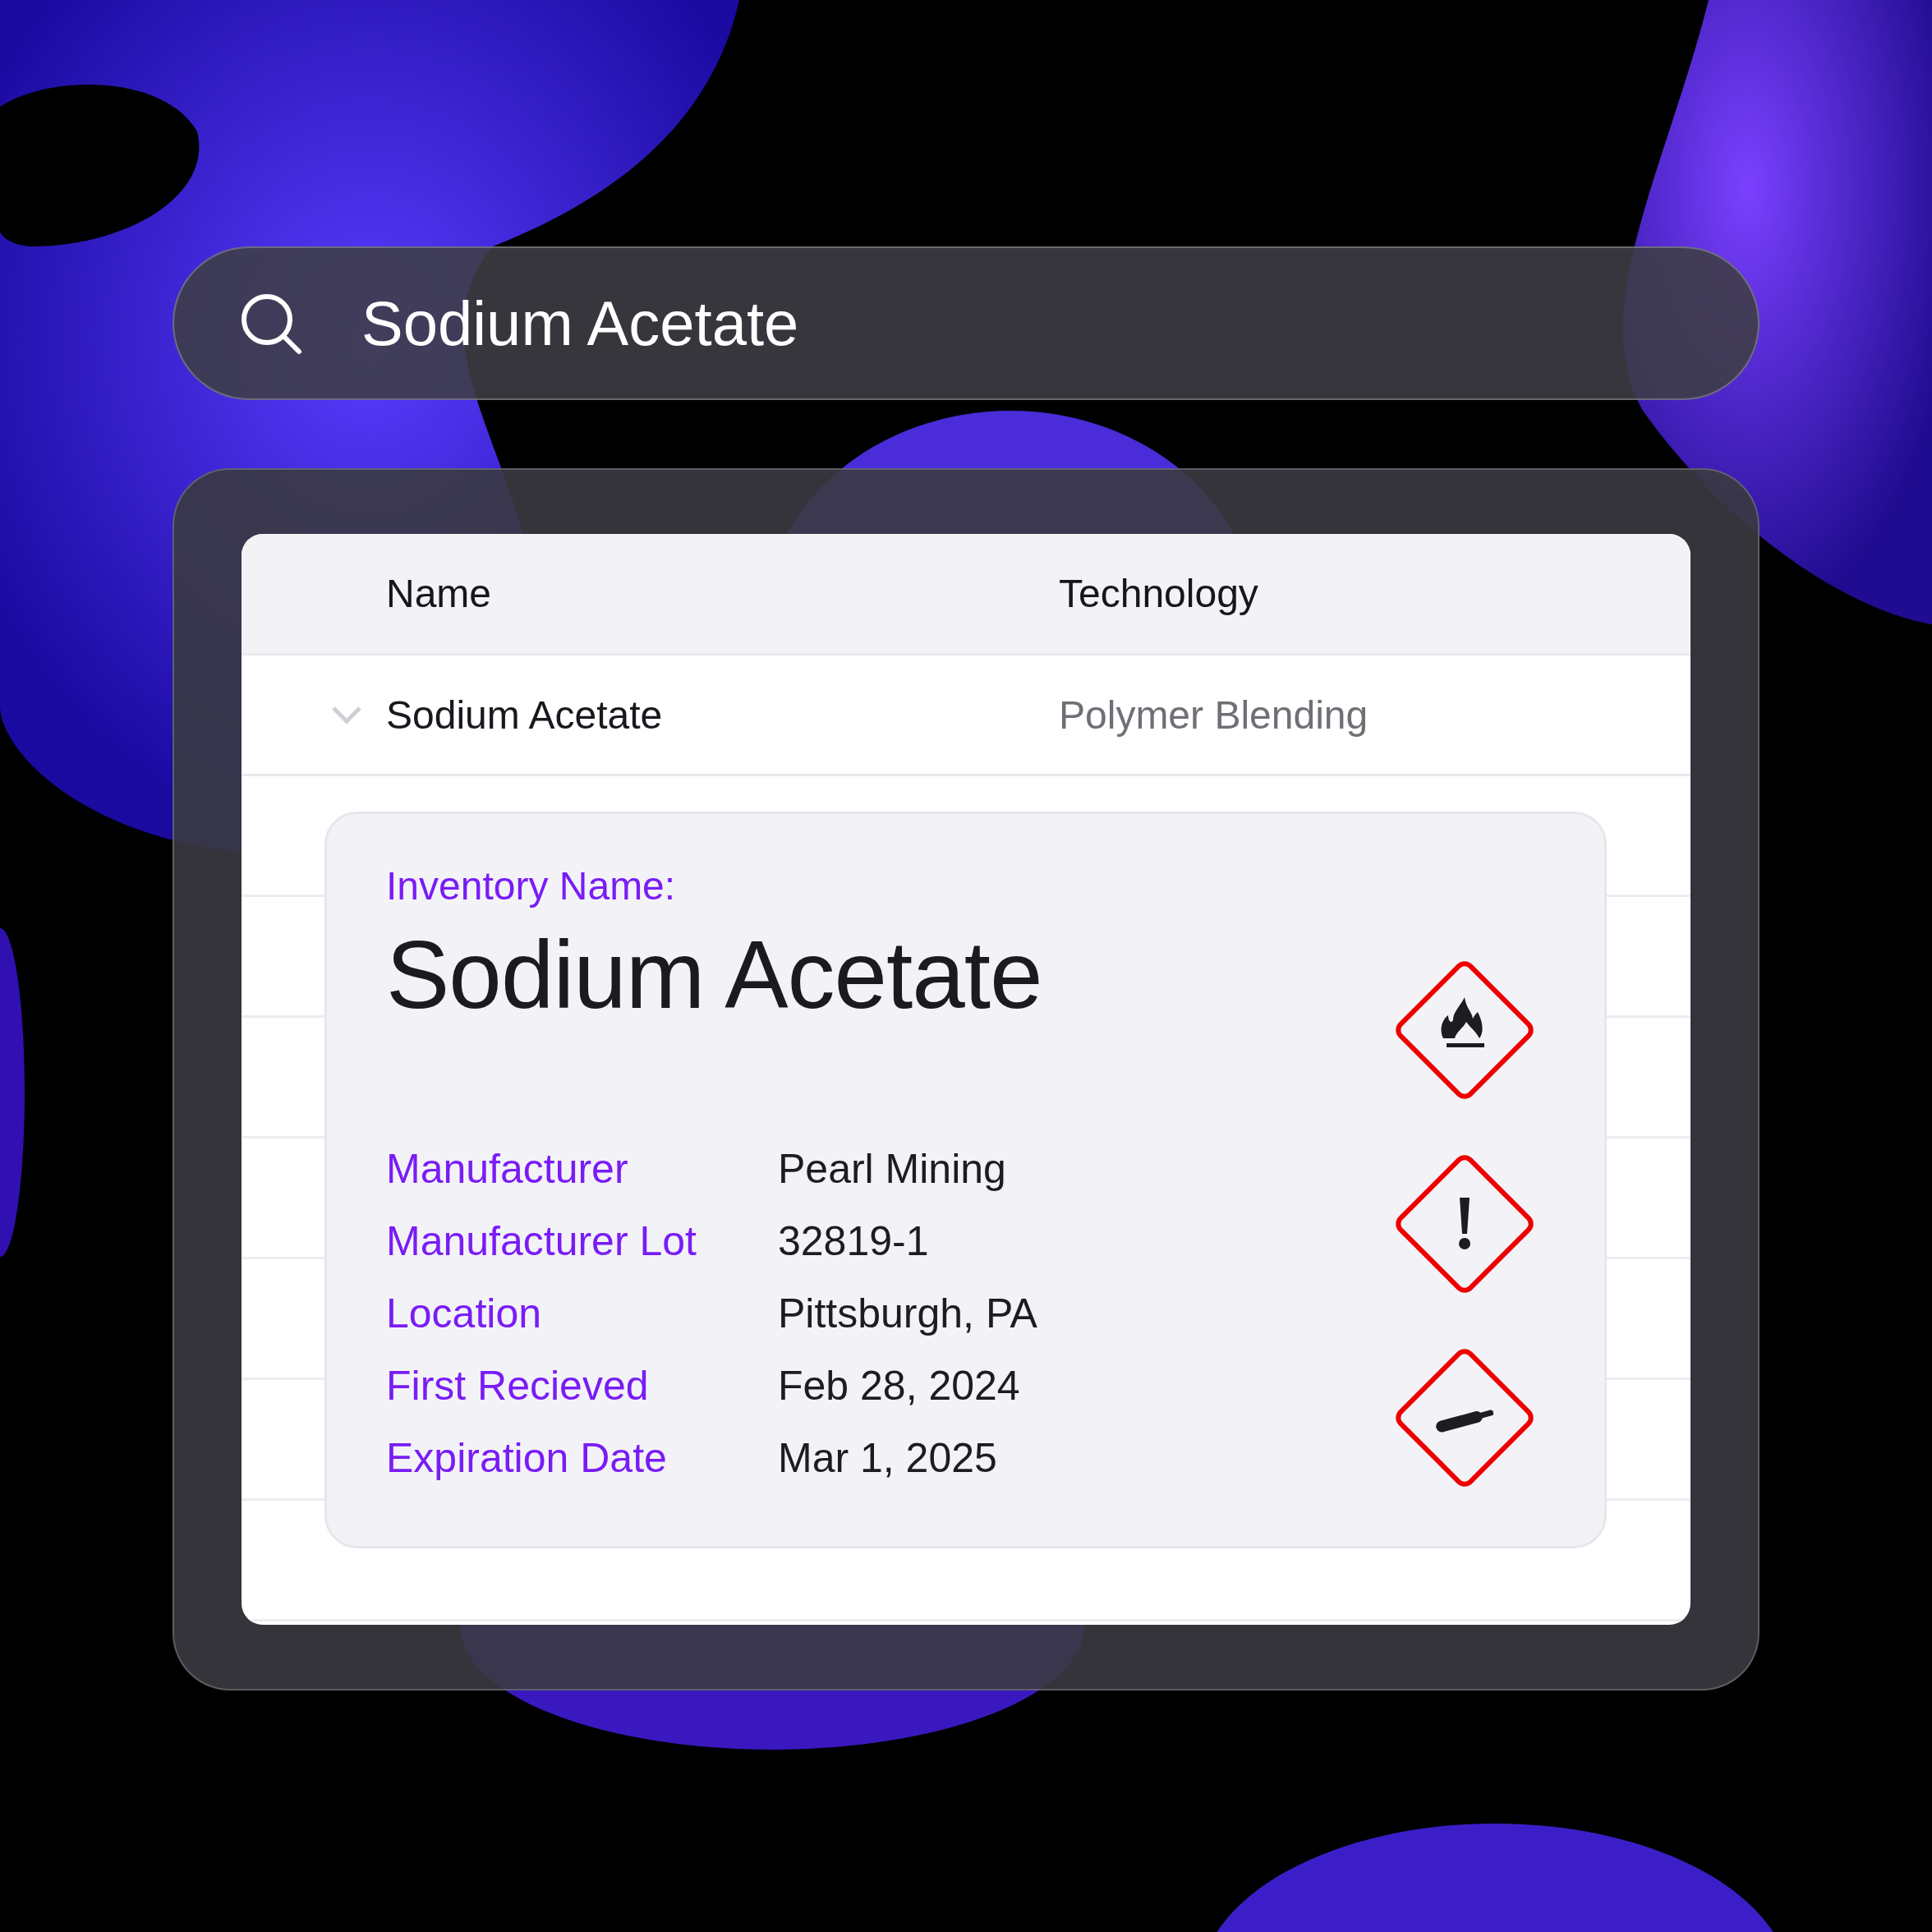 The height and width of the screenshot is (1932, 1932). I want to click on field-label: First Recieved, so click(518, 1386).